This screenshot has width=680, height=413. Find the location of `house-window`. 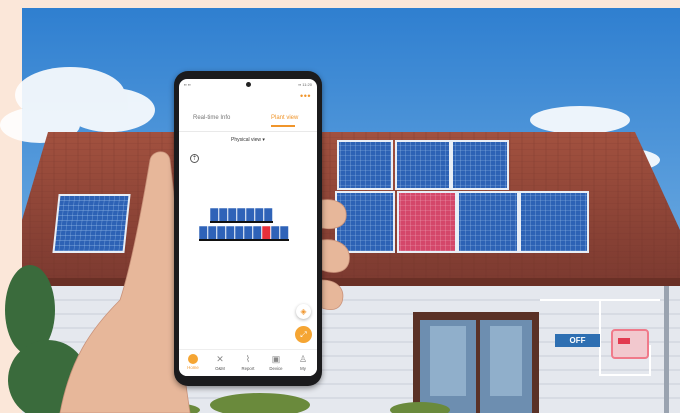

house-window is located at coordinates (476, 362).